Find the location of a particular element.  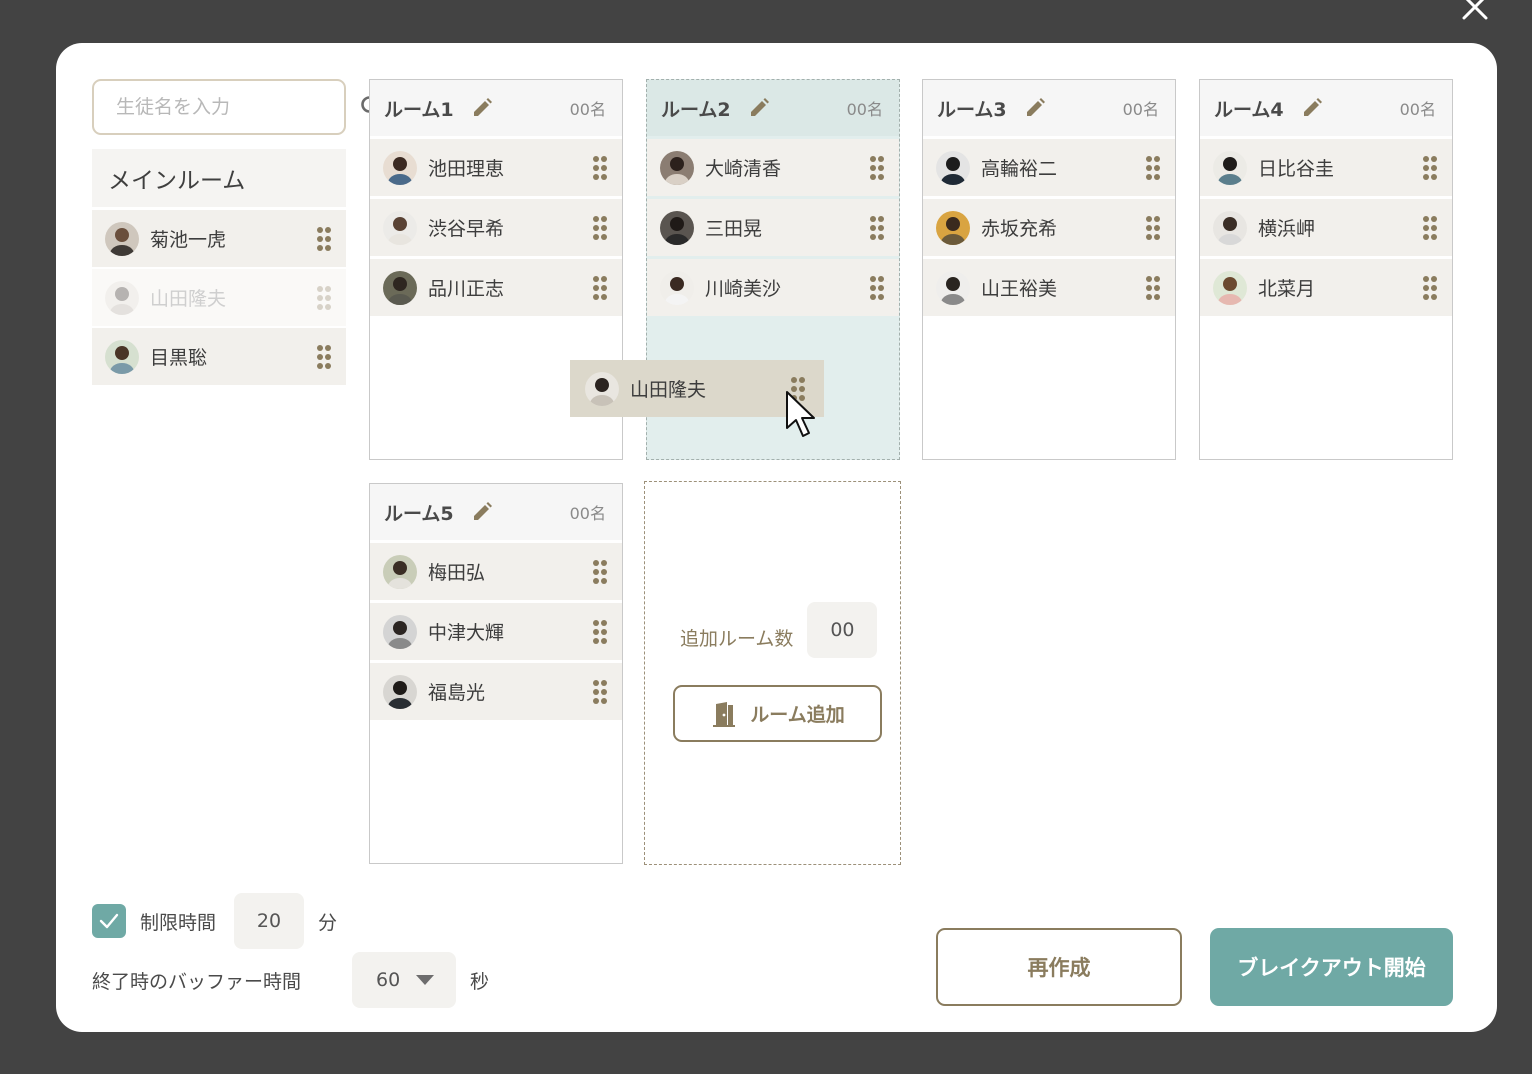

room-title: ルーム1 is located at coordinates (419, 109).